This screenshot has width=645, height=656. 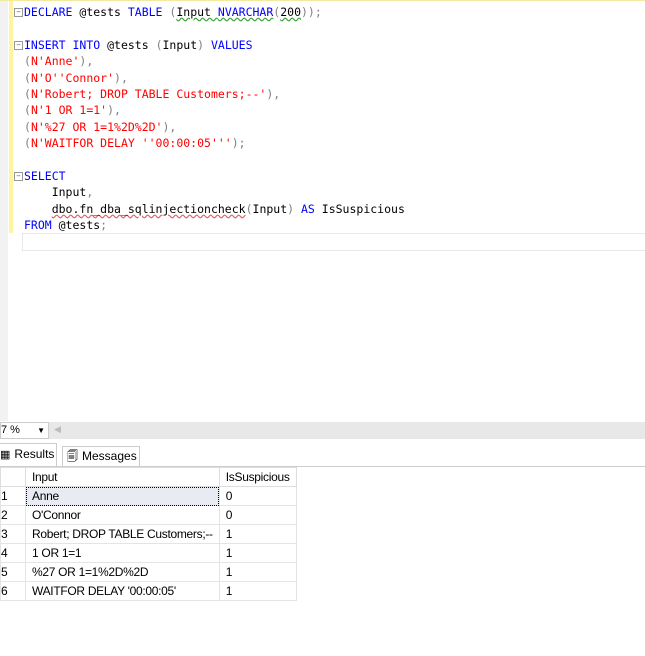 I want to click on code-token: TABLE, so click(x=148, y=12).